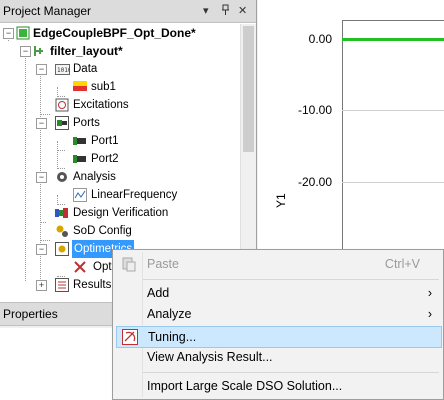 Image resolution: width=444 pixels, height=400 pixels. What do you see at coordinates (30, 314) in the screenshot?
I see `properties-title: Properties` at bounding box center [30, 314].